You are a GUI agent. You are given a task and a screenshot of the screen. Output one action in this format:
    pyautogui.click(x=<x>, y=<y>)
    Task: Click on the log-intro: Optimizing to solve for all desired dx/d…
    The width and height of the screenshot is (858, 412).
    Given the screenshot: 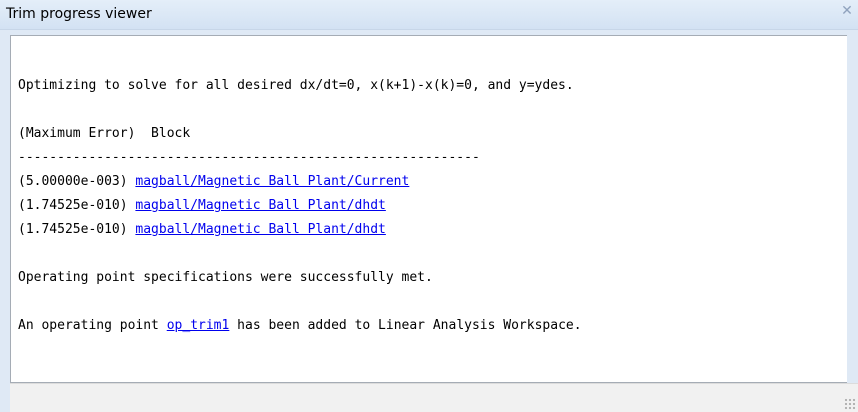 What is the action you would take?
    pyautogui.click(x=296, y=85)
    